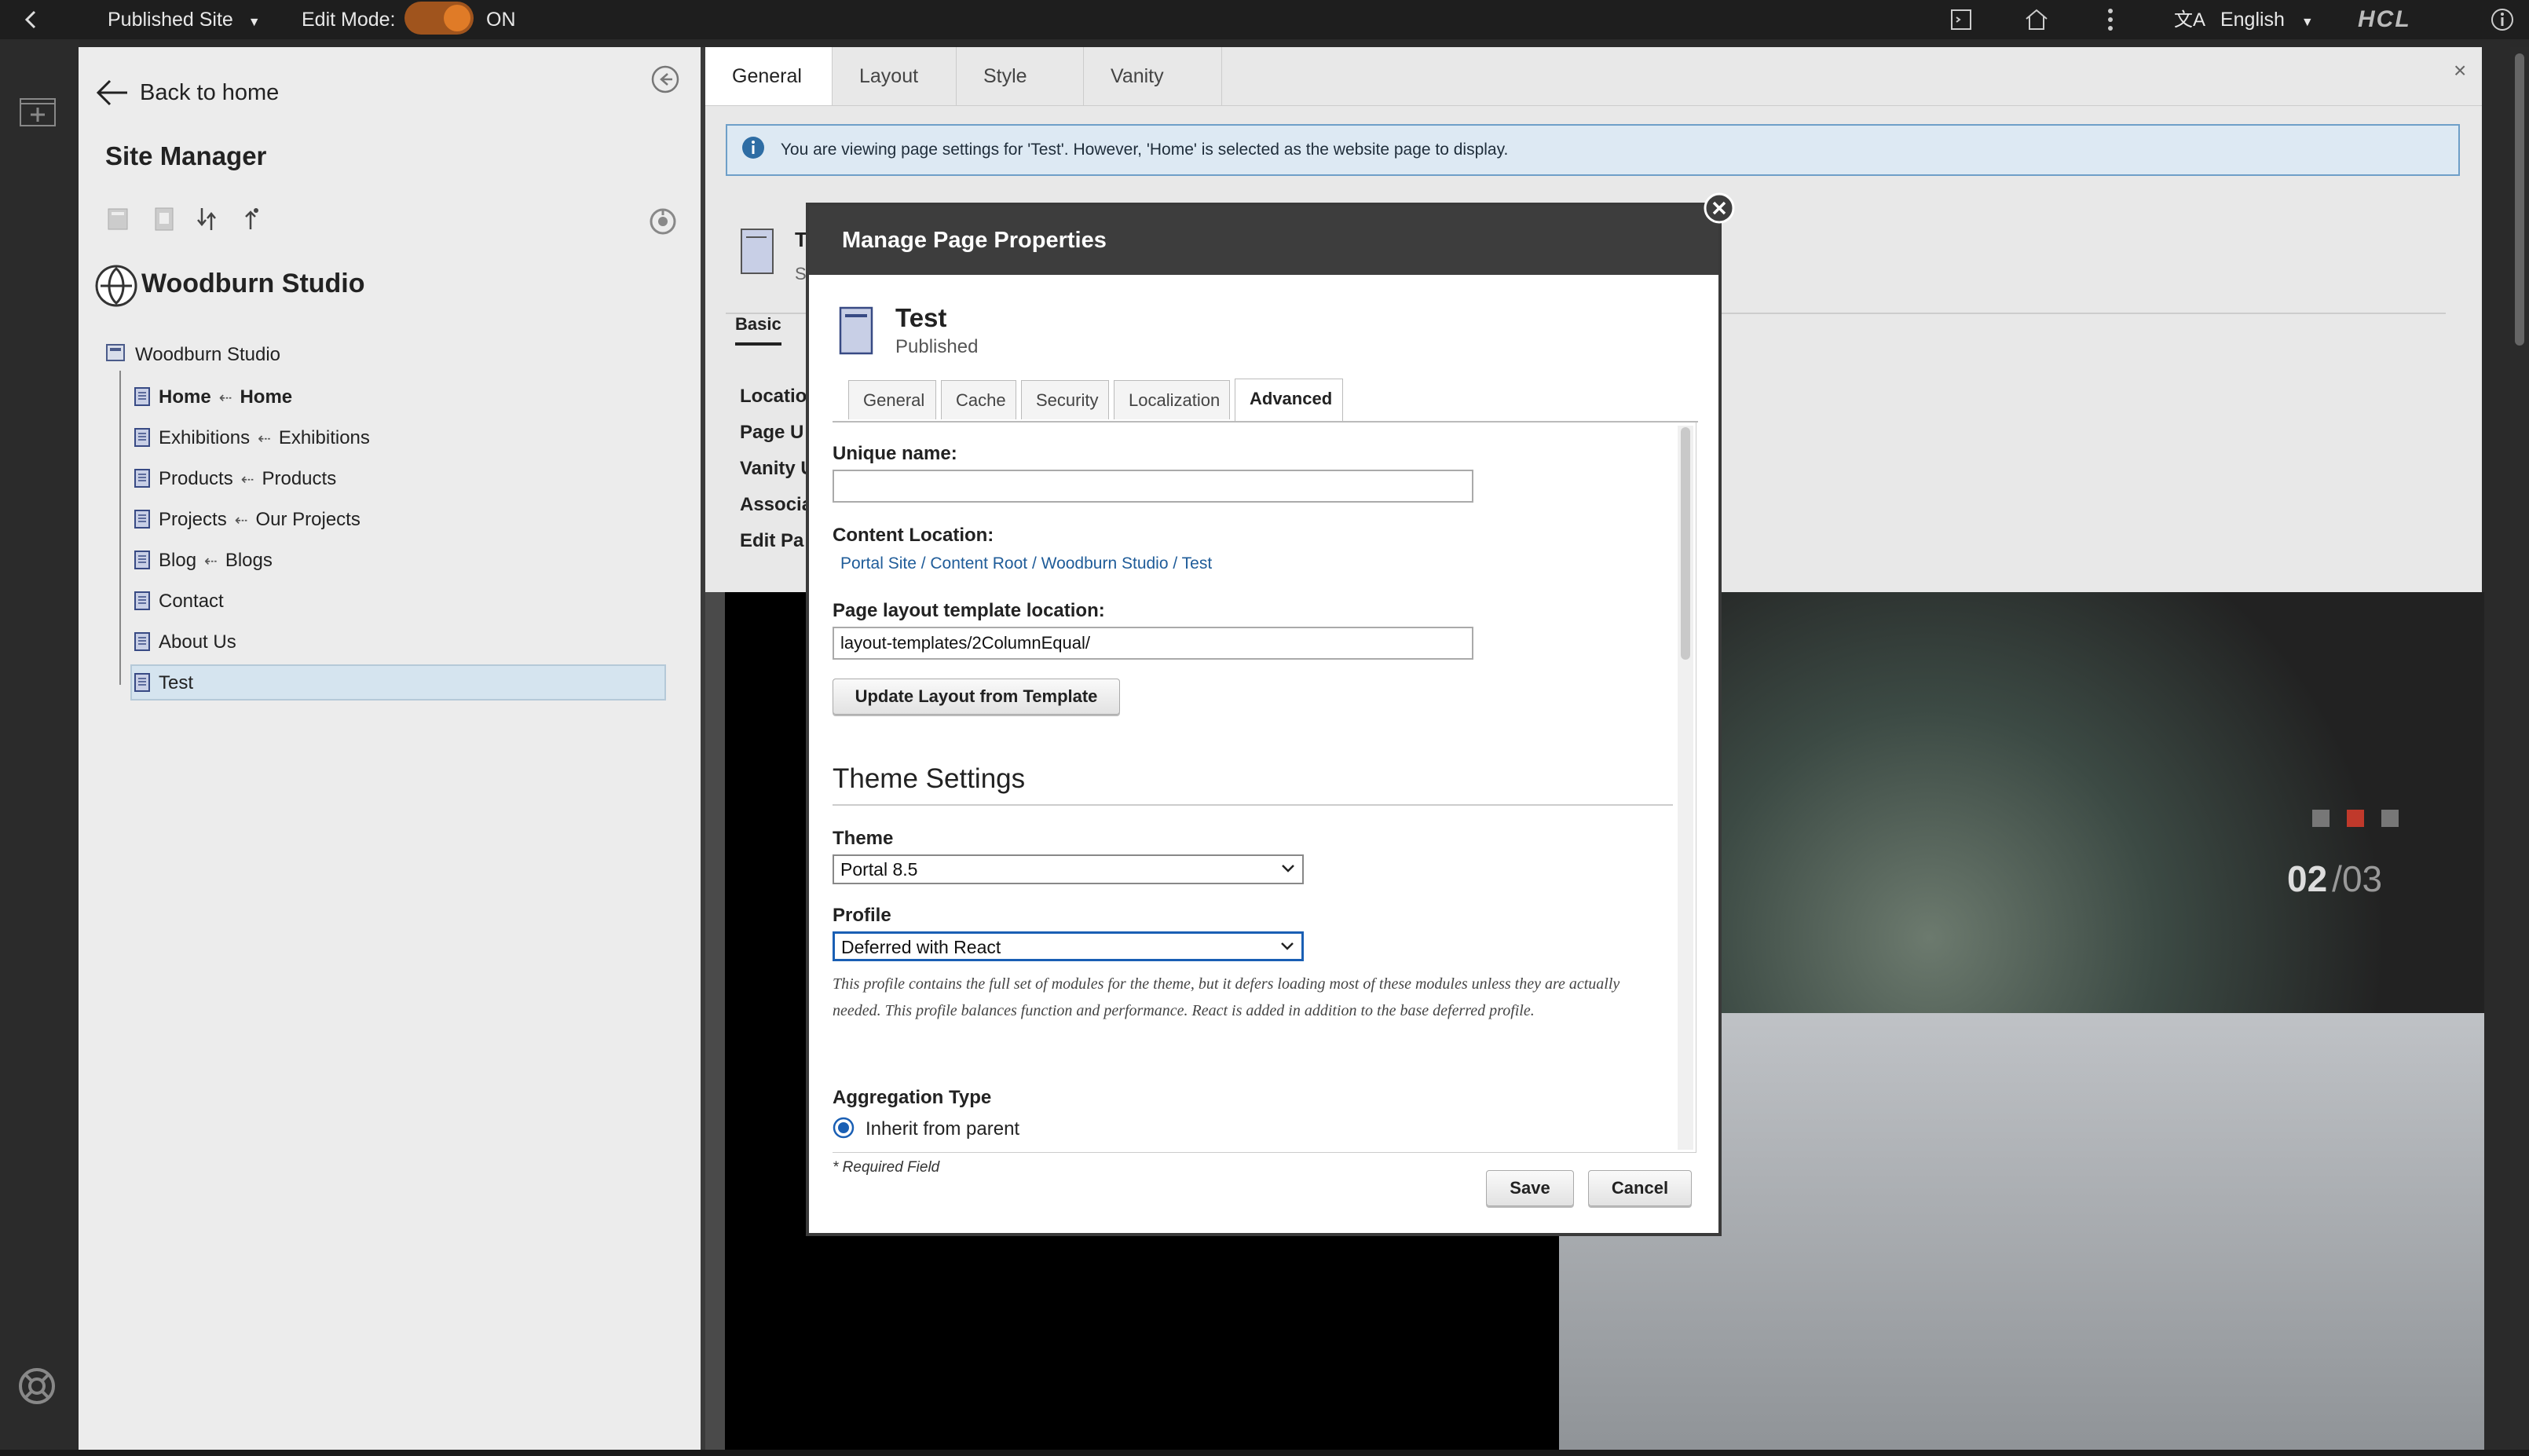 Image resolution: width=2529 pixels, height=1456 pixels. I want to click on dialog-page-status: Published, so click(937, 346).